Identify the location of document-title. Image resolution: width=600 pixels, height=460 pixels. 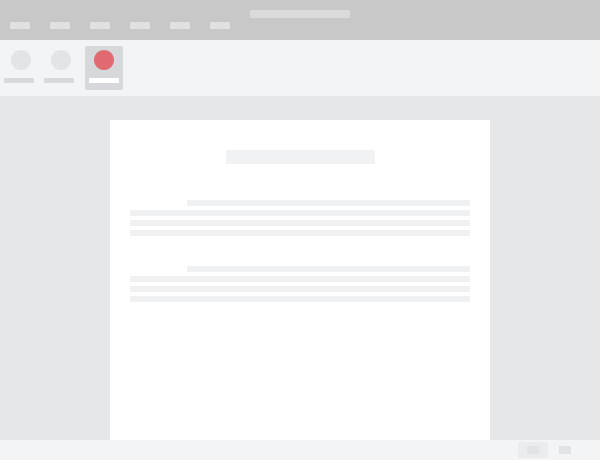
(300, 157).